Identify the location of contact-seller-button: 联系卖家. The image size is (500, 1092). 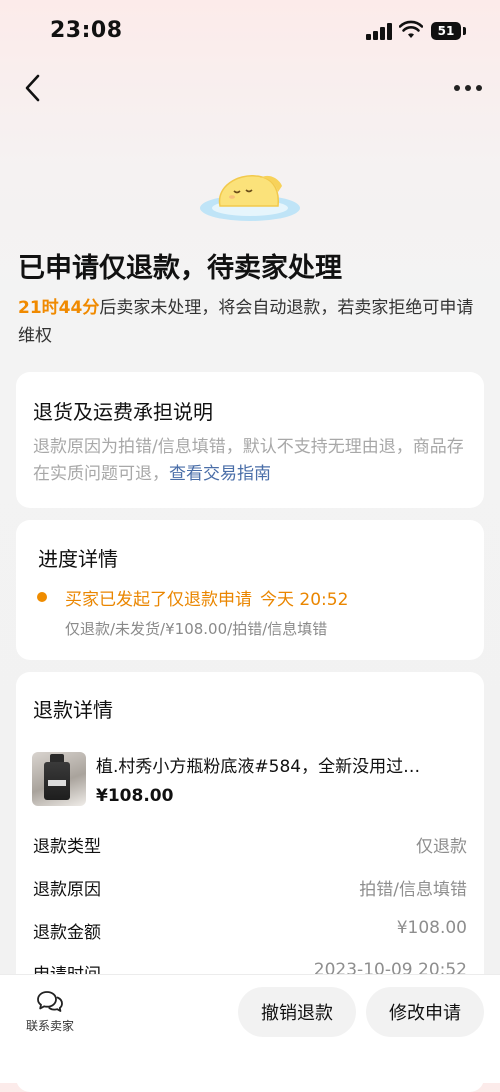
(50, 1011).